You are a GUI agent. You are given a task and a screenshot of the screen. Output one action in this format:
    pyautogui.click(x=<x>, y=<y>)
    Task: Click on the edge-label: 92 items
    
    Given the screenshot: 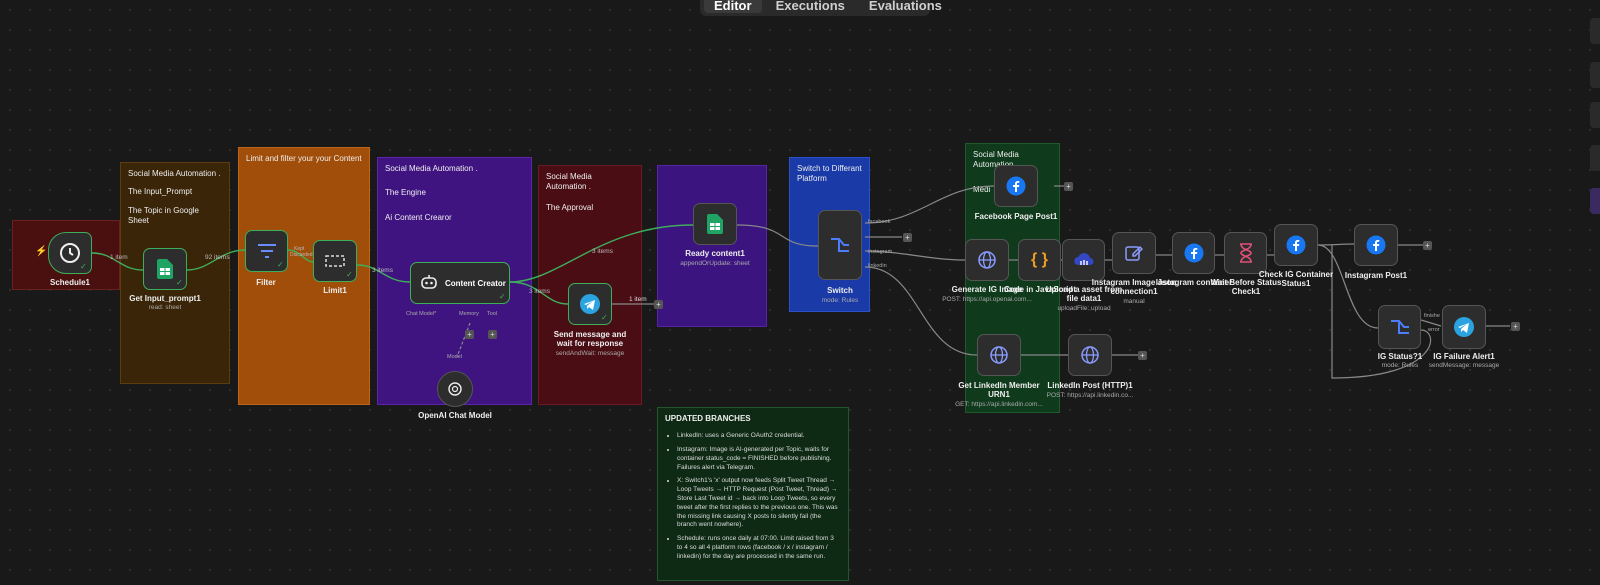 What is the action you would take?
    pyautogui.click(x=217, y=257)
    